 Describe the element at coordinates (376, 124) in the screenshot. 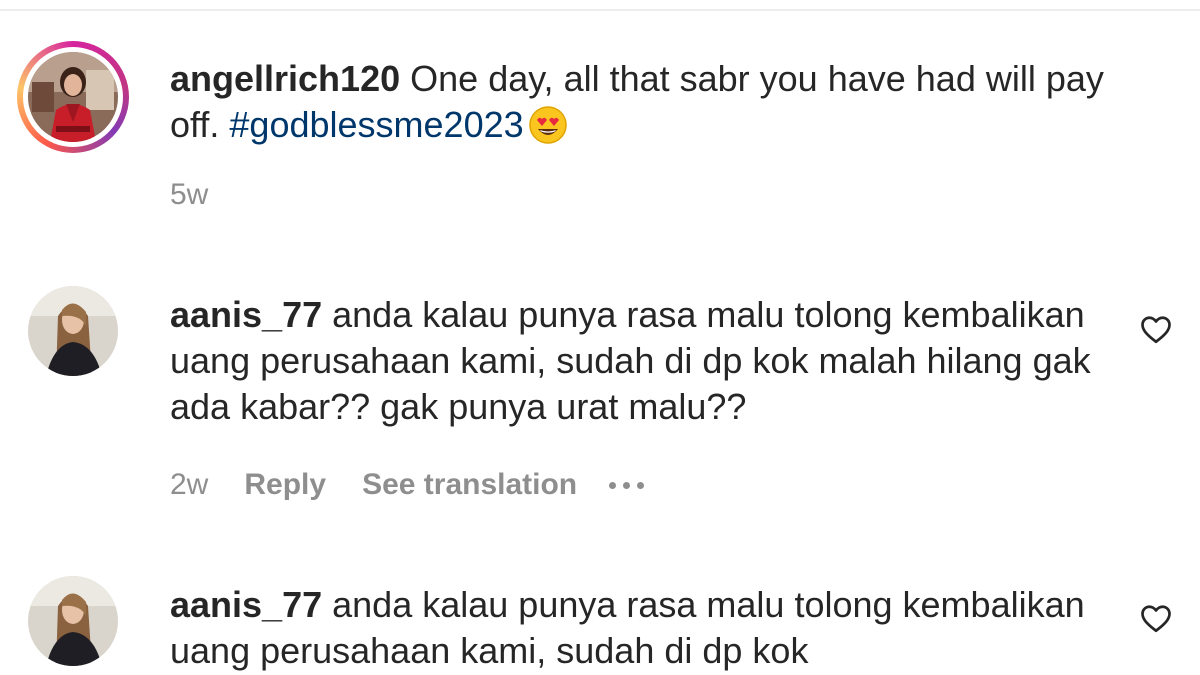

I see `hashtag-link: #godblessme2023` at that location.